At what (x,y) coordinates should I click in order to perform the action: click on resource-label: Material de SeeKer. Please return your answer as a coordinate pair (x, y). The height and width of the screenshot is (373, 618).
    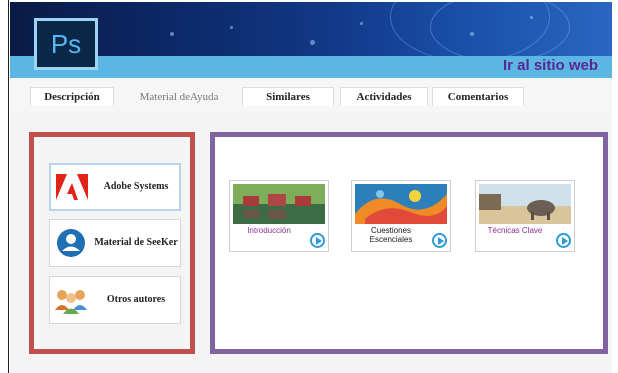
    Looking at the image, I should click on (136, 242).